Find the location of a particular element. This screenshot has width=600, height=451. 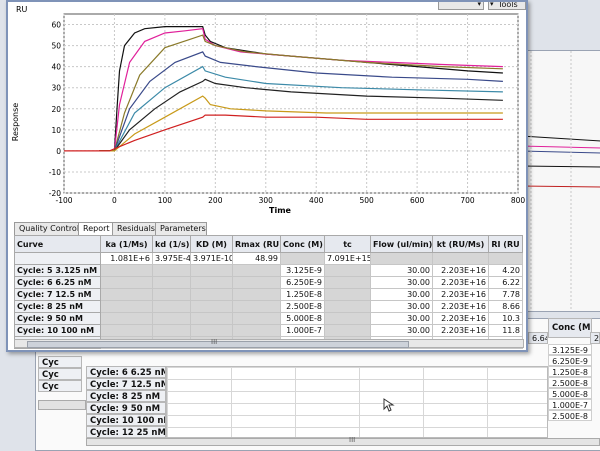

background-chart-lines is located at coordinates (560, 181).